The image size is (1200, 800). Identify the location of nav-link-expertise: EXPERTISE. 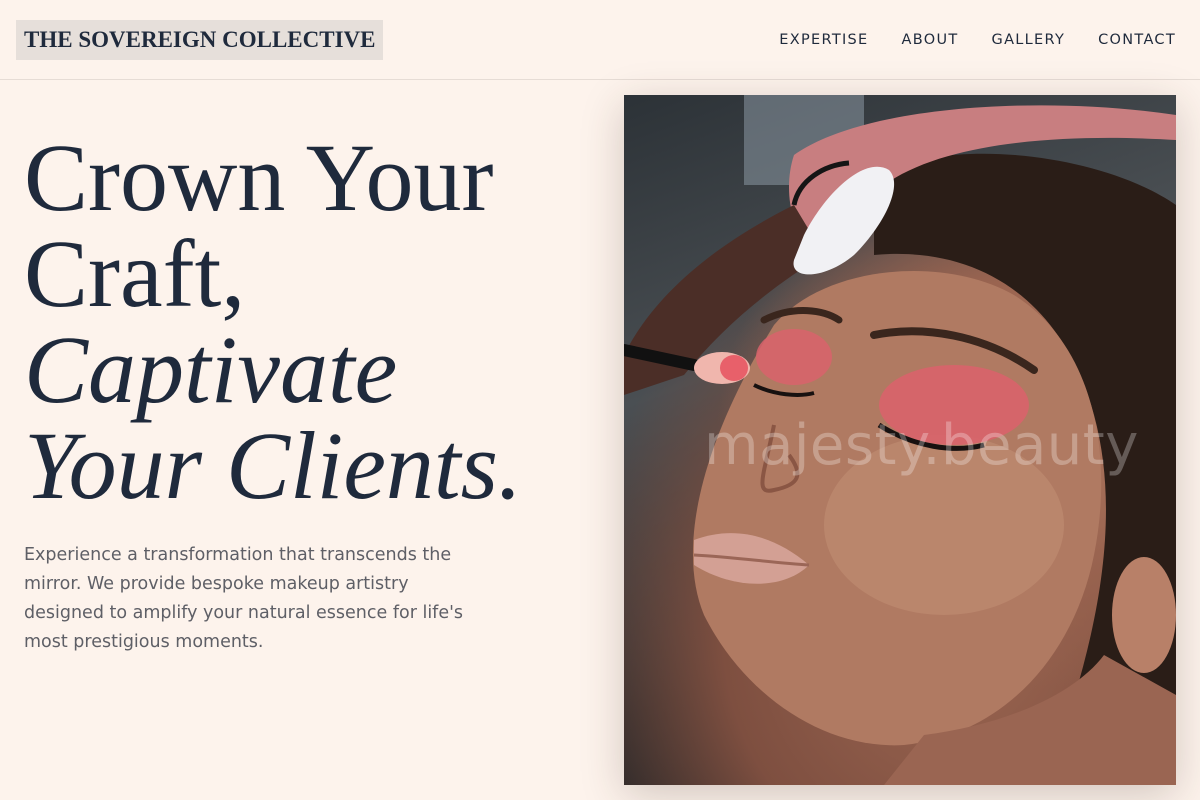
(823, 40).